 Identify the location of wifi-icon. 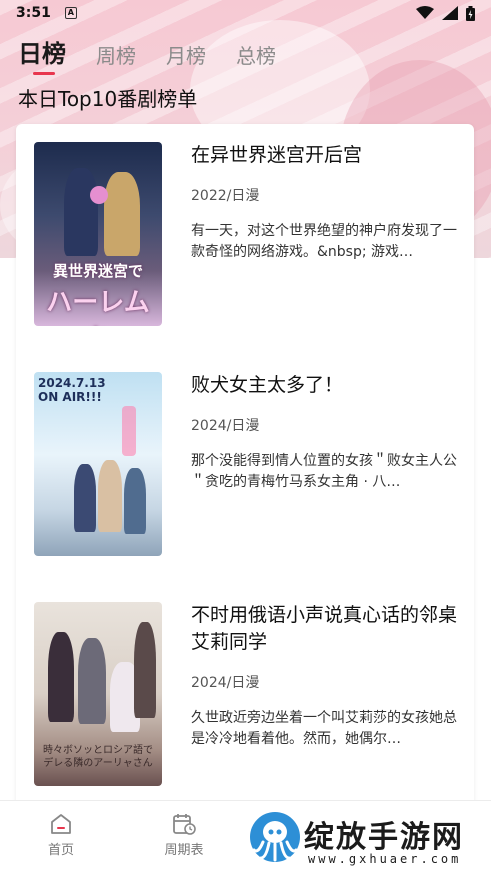
(425, 12).